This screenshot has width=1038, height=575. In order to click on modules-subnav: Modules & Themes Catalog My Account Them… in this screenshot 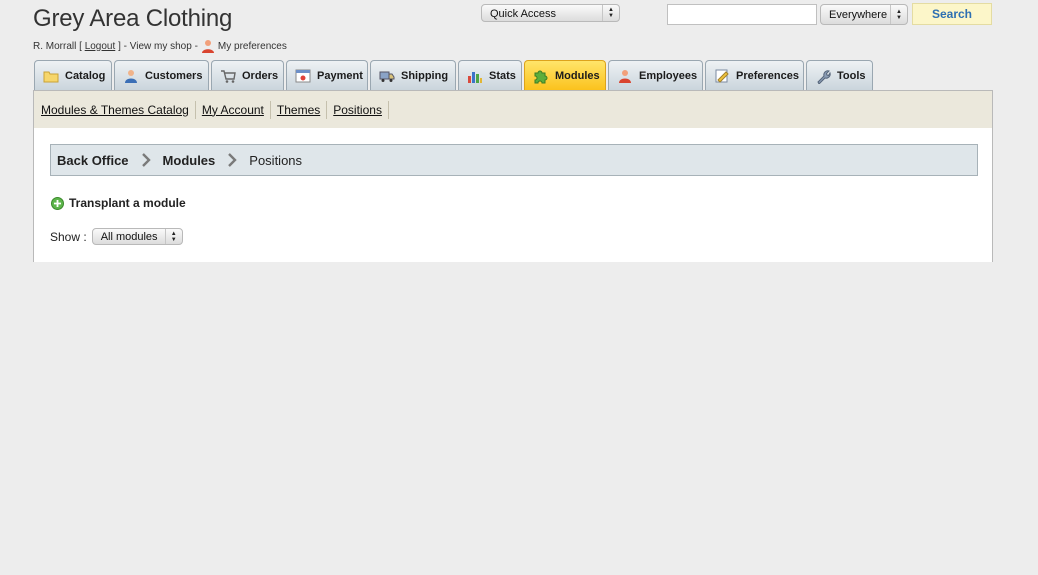, I will do `click(513, 109)`.